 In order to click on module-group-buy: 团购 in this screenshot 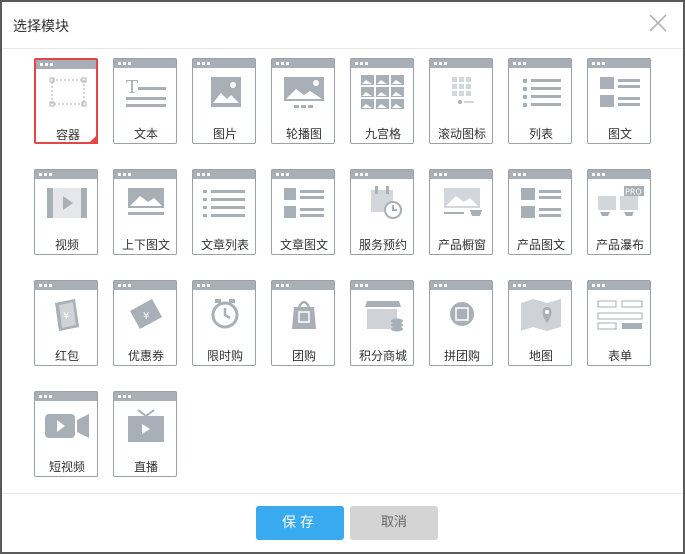, I will do `click(304, 327)`.